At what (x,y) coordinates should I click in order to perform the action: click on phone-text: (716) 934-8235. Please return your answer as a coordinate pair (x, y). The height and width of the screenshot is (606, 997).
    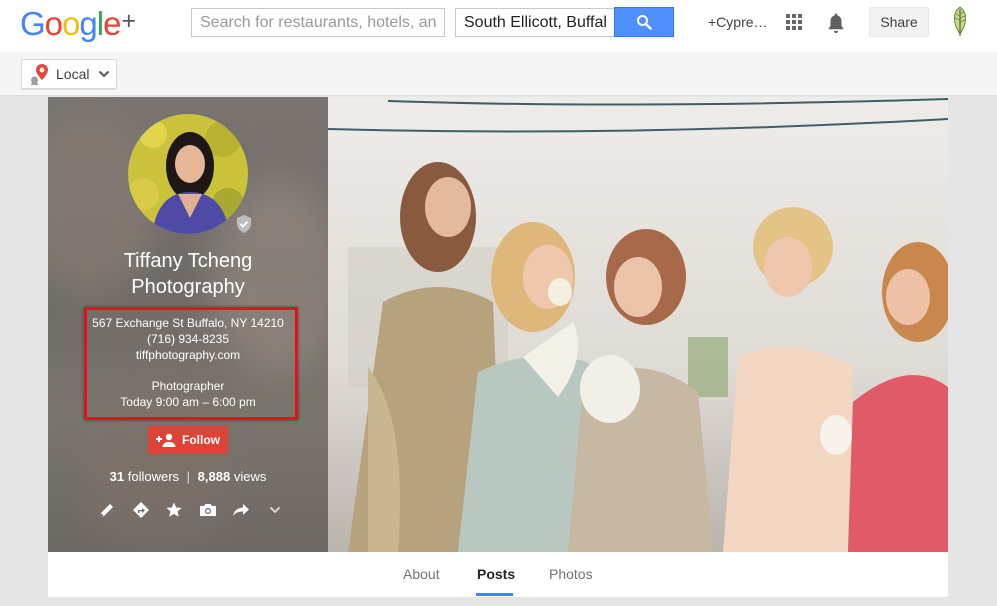
    Looking at the image, I should click on (188, 339).